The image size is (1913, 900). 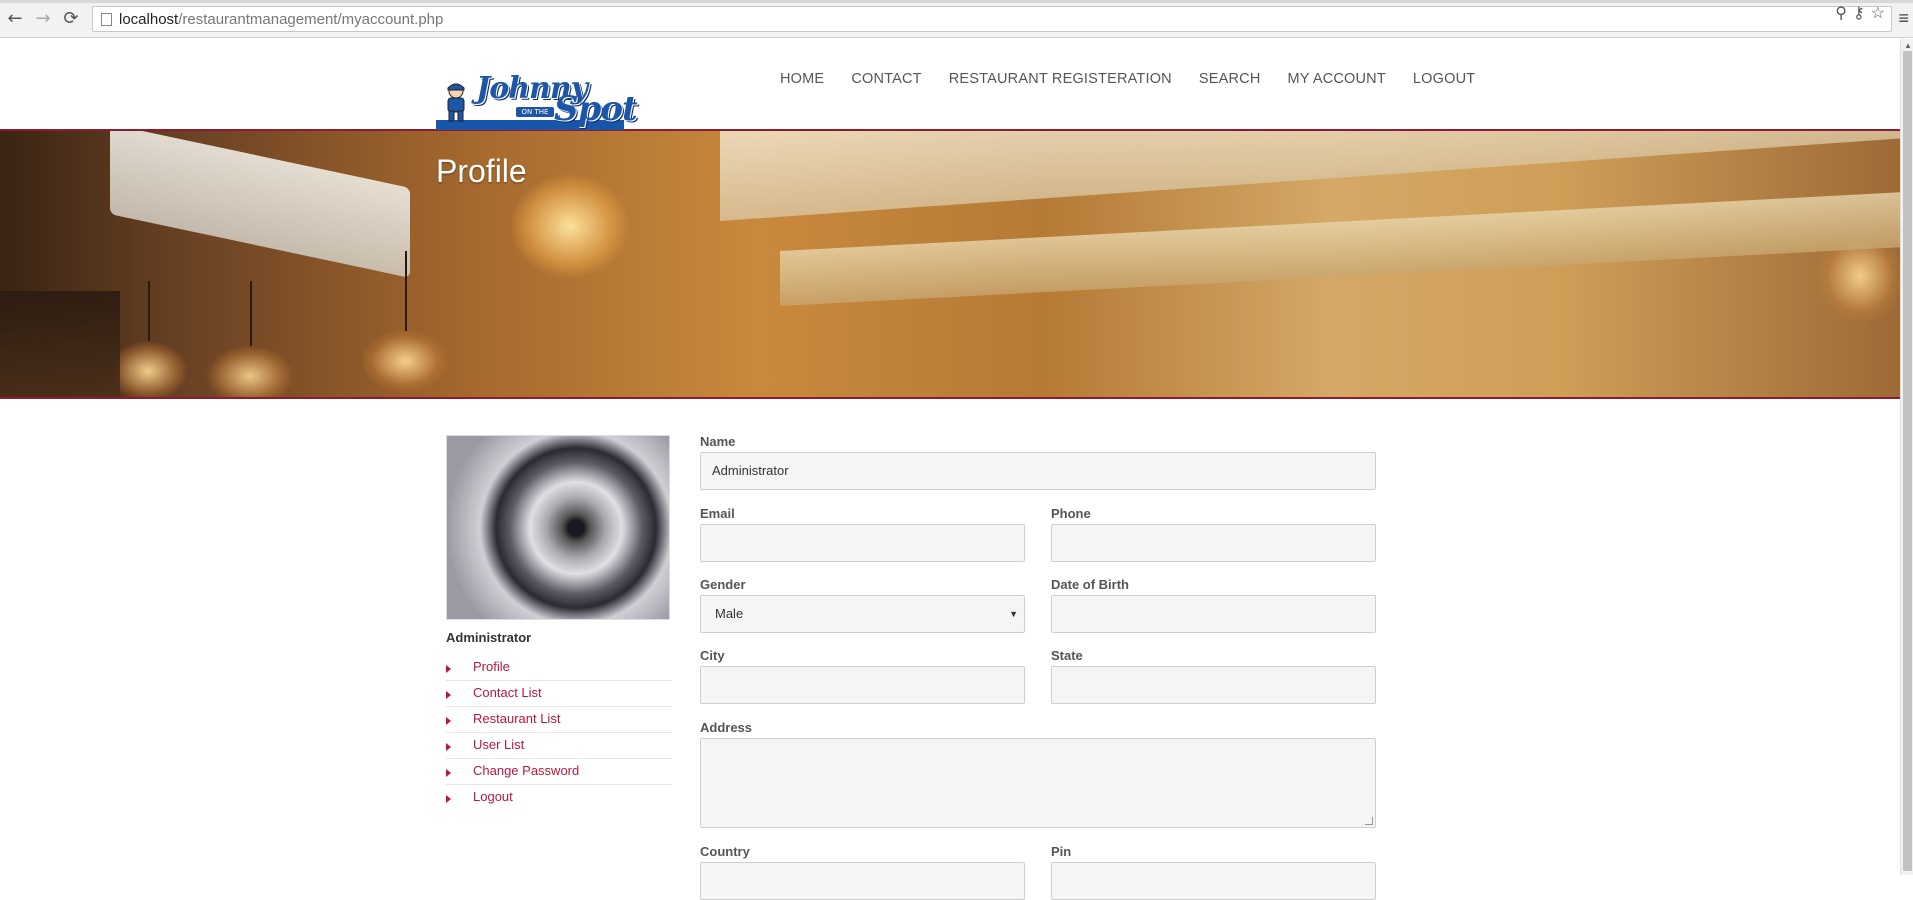 I want to click on browser-menu-icon: ≡, so click(x=1903, y=18).